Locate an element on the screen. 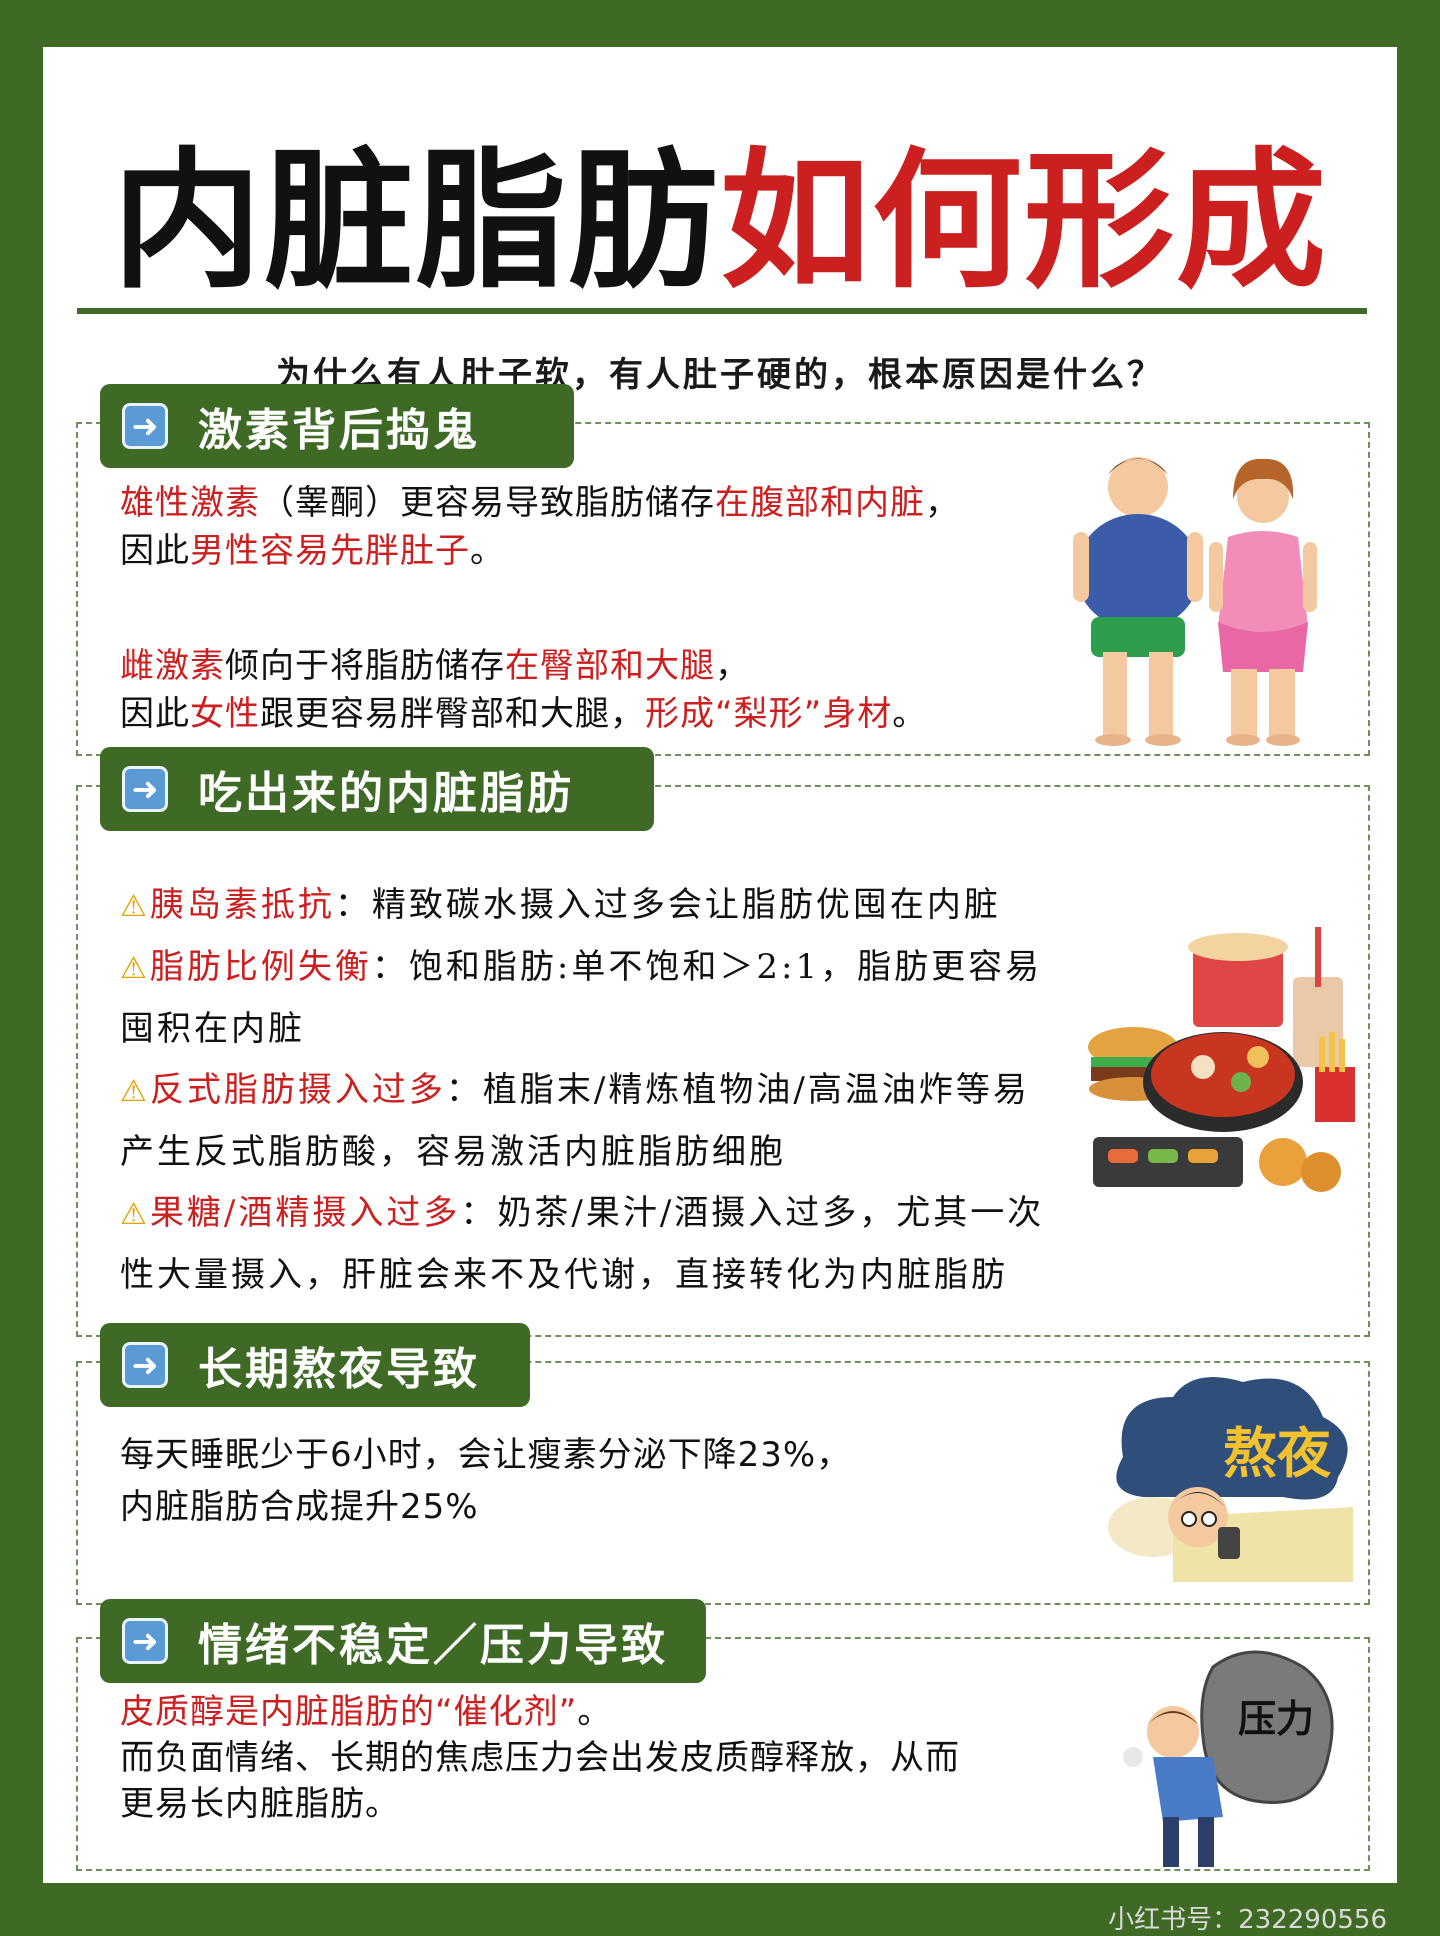  hormones-paragraph-1: 雄性激素（睾酮）更容易导致脂肪储存在腹部和内脏， 因此男性容易先胖肚子。 is located at coordinates (540, 527).